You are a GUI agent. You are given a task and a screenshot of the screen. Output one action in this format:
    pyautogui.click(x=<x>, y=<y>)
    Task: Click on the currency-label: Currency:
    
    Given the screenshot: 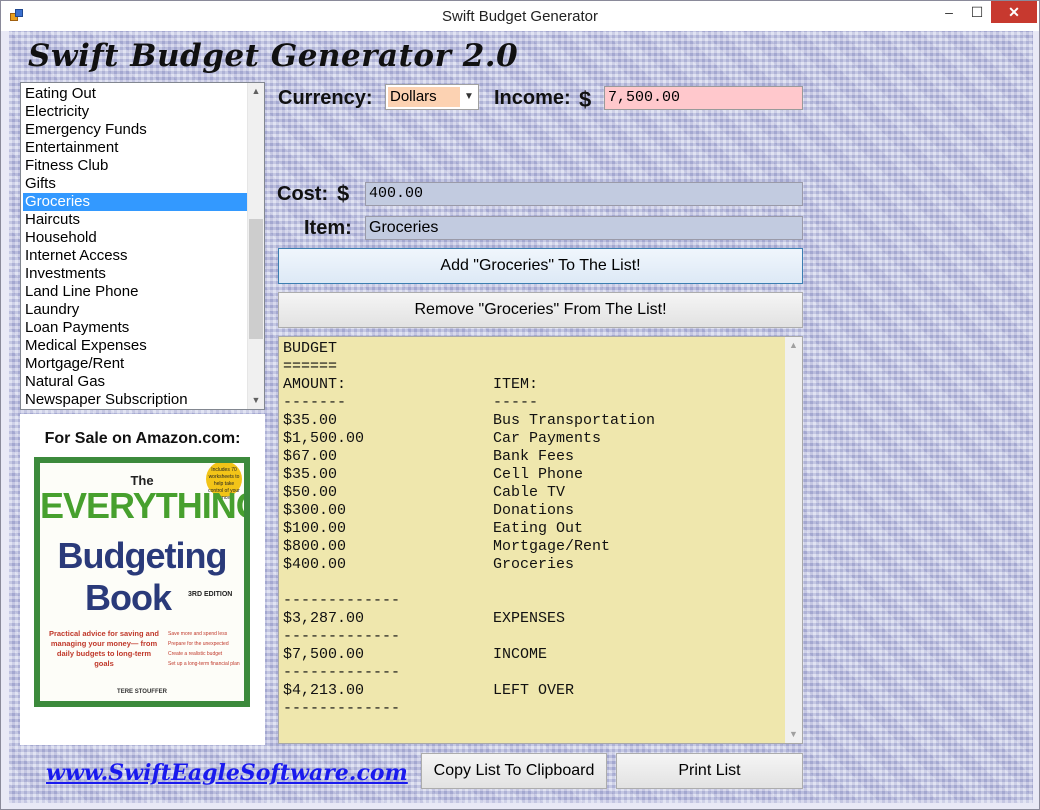 What is the action you would take?
    pyautogui.click(x=325, y=98)
    